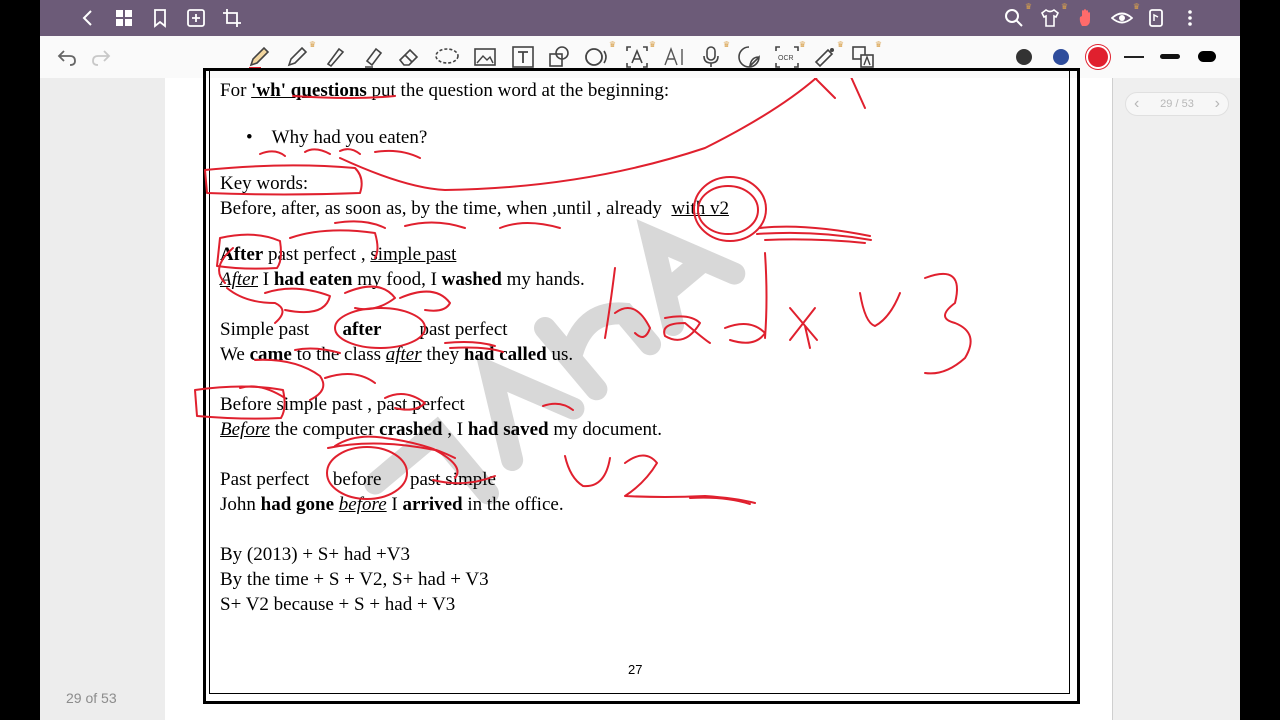 This screenshot has width=1280, height=720. What do you see at coordinates (300, 55) in the screenshot?
I see `pencil-tool-icon: ♛` at bounding box center [300, 55].